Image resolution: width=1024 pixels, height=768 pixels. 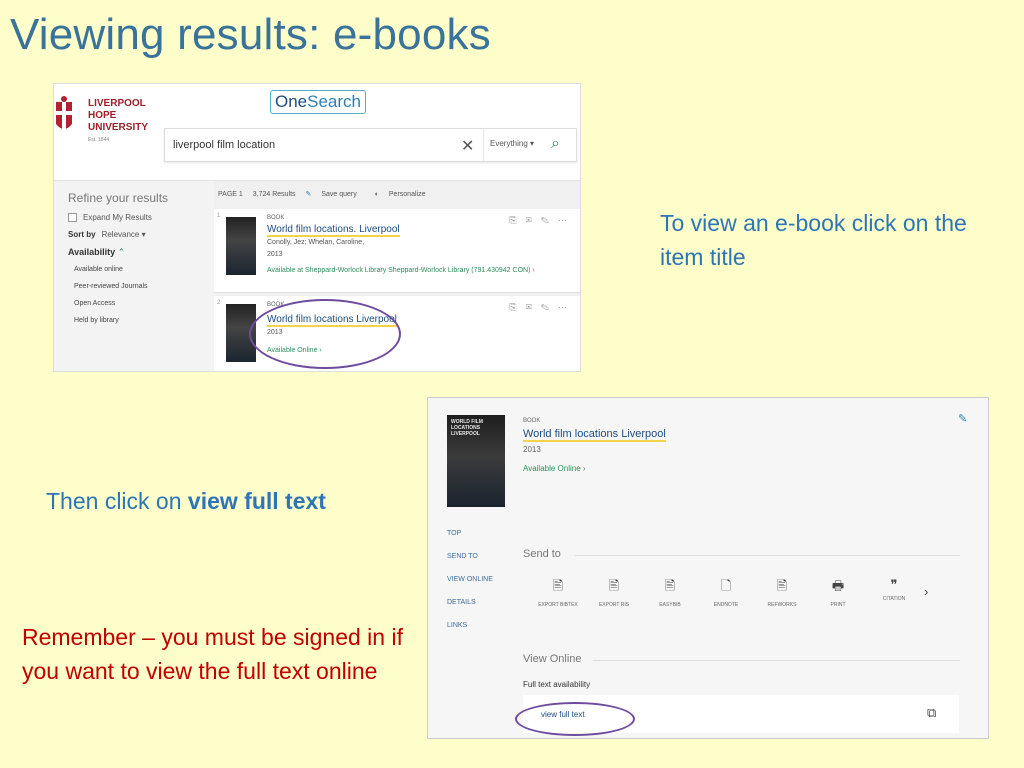 I want to click on university-name: LIVERPOOL HOPE UNIVERSITY Est. 1844, so click(x=118, y=120).